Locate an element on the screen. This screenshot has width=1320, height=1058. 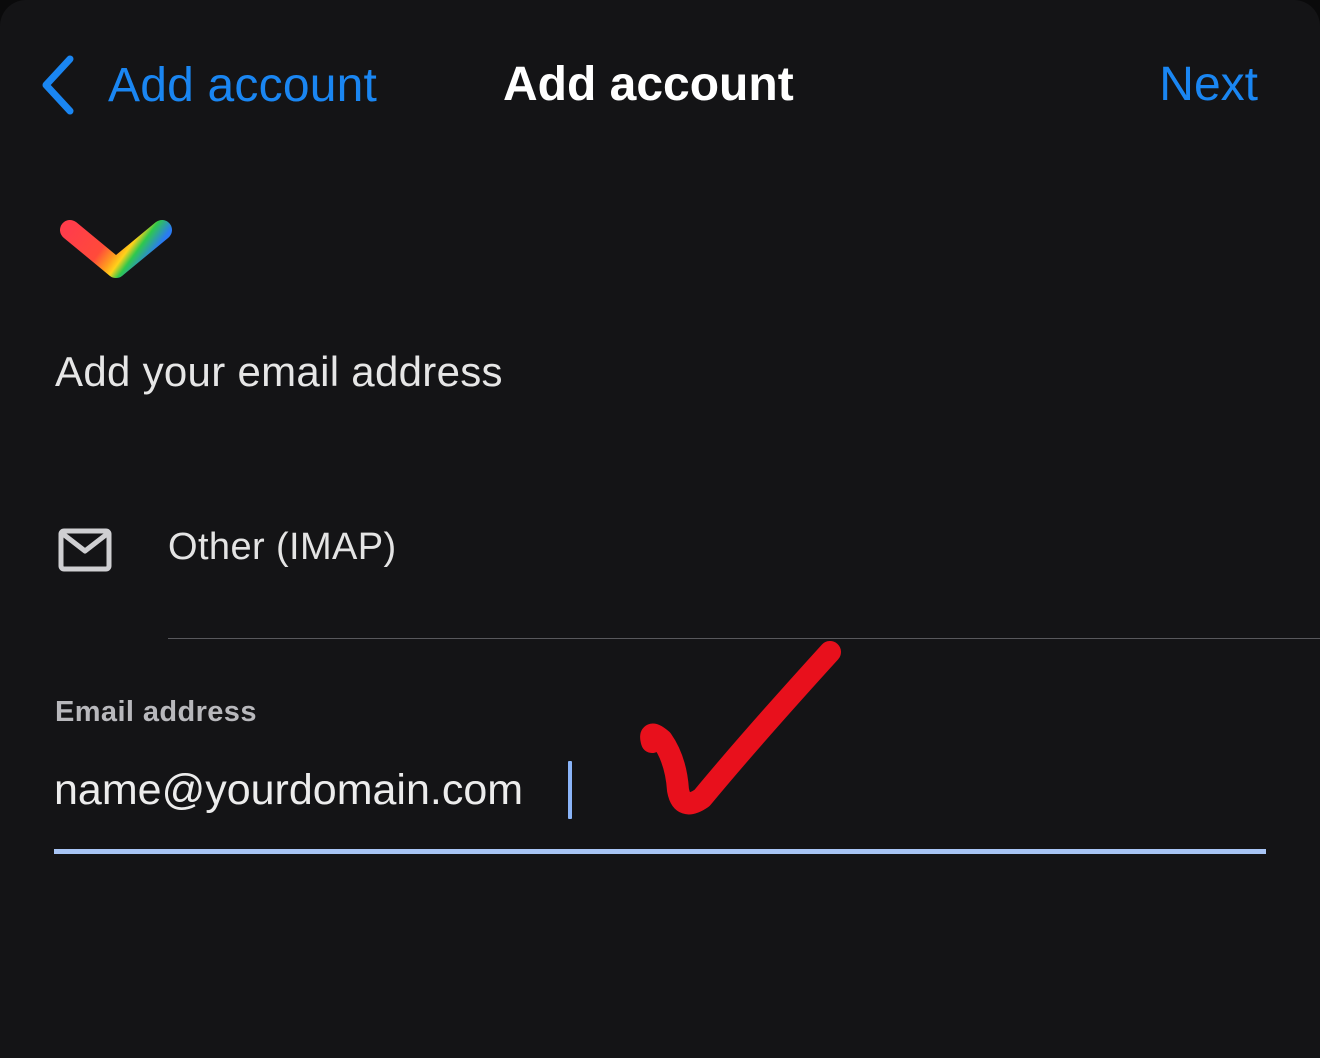
back-button-label: Add account is located at coordinates (243, 85).